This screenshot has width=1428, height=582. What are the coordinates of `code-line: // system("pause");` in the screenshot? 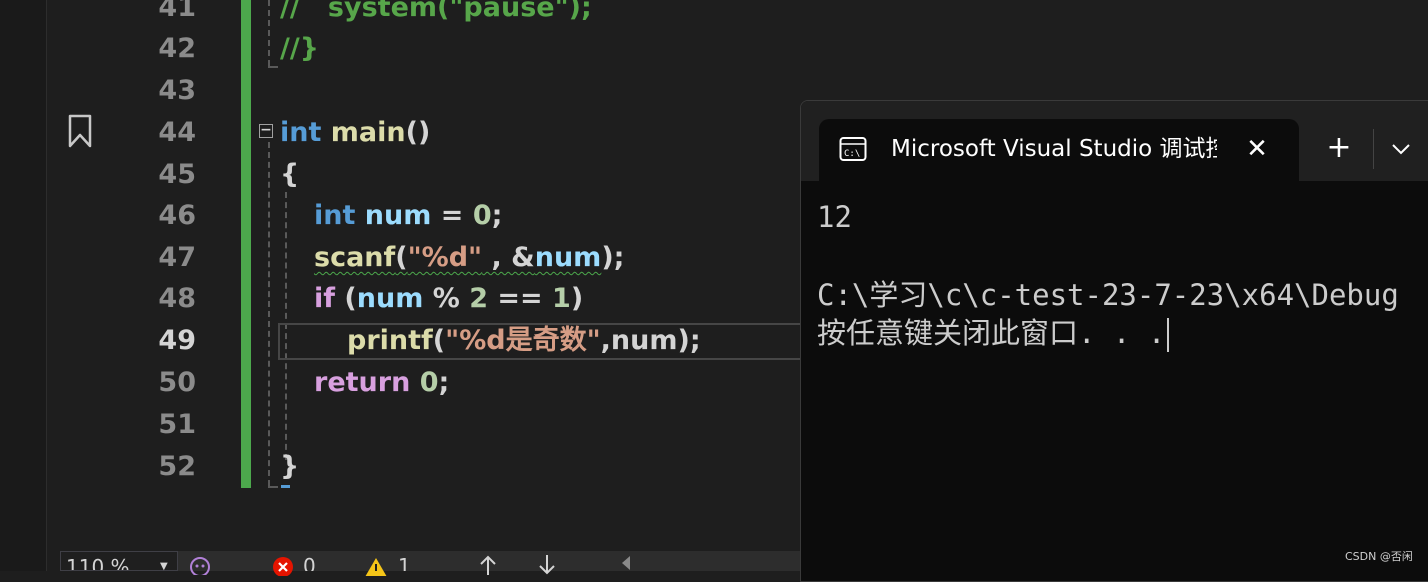 It's located at (436, 14).